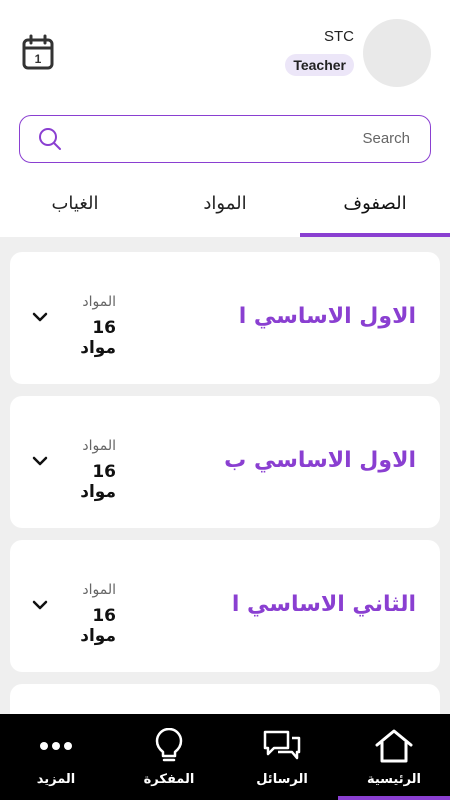 The height and width of the screenshot is (800, 450). What do you see at coordinates (394, 746) in the screenshot?
I see `home-icon` at bounding box center [394, 746].